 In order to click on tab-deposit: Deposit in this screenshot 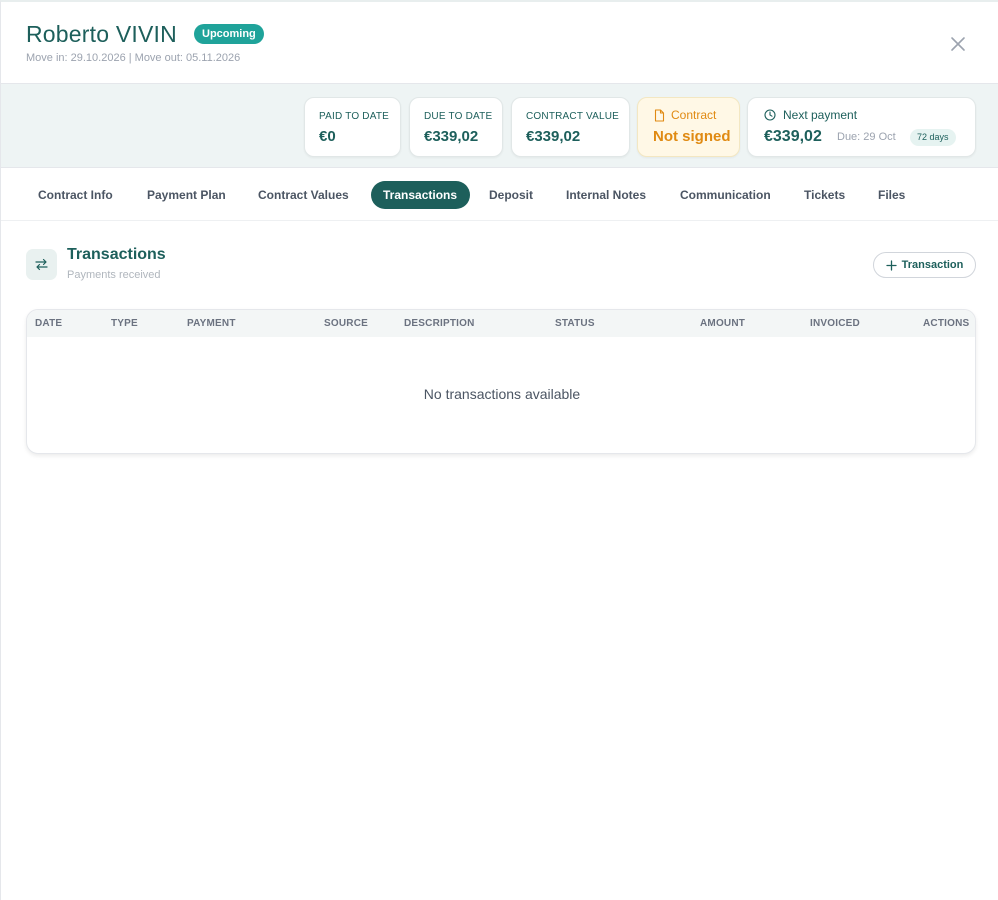, I will do `click(511, 195)`.